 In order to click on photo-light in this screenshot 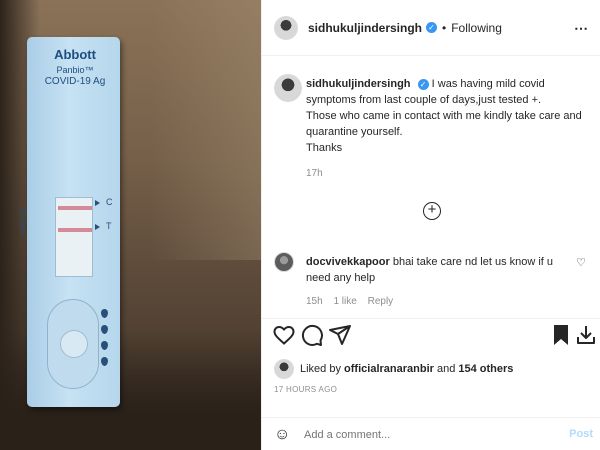, I will do `click(205, 130)`.